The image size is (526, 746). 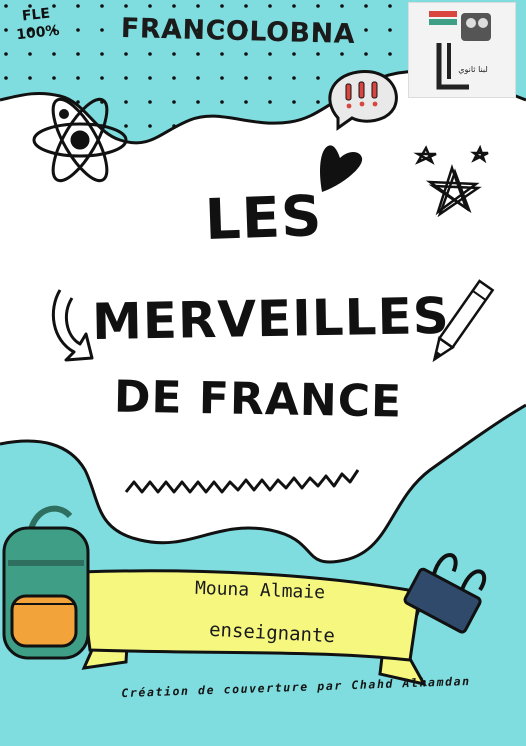 I want to click on logo-text: لبنا ثانوي, so click(x=473, y=69).